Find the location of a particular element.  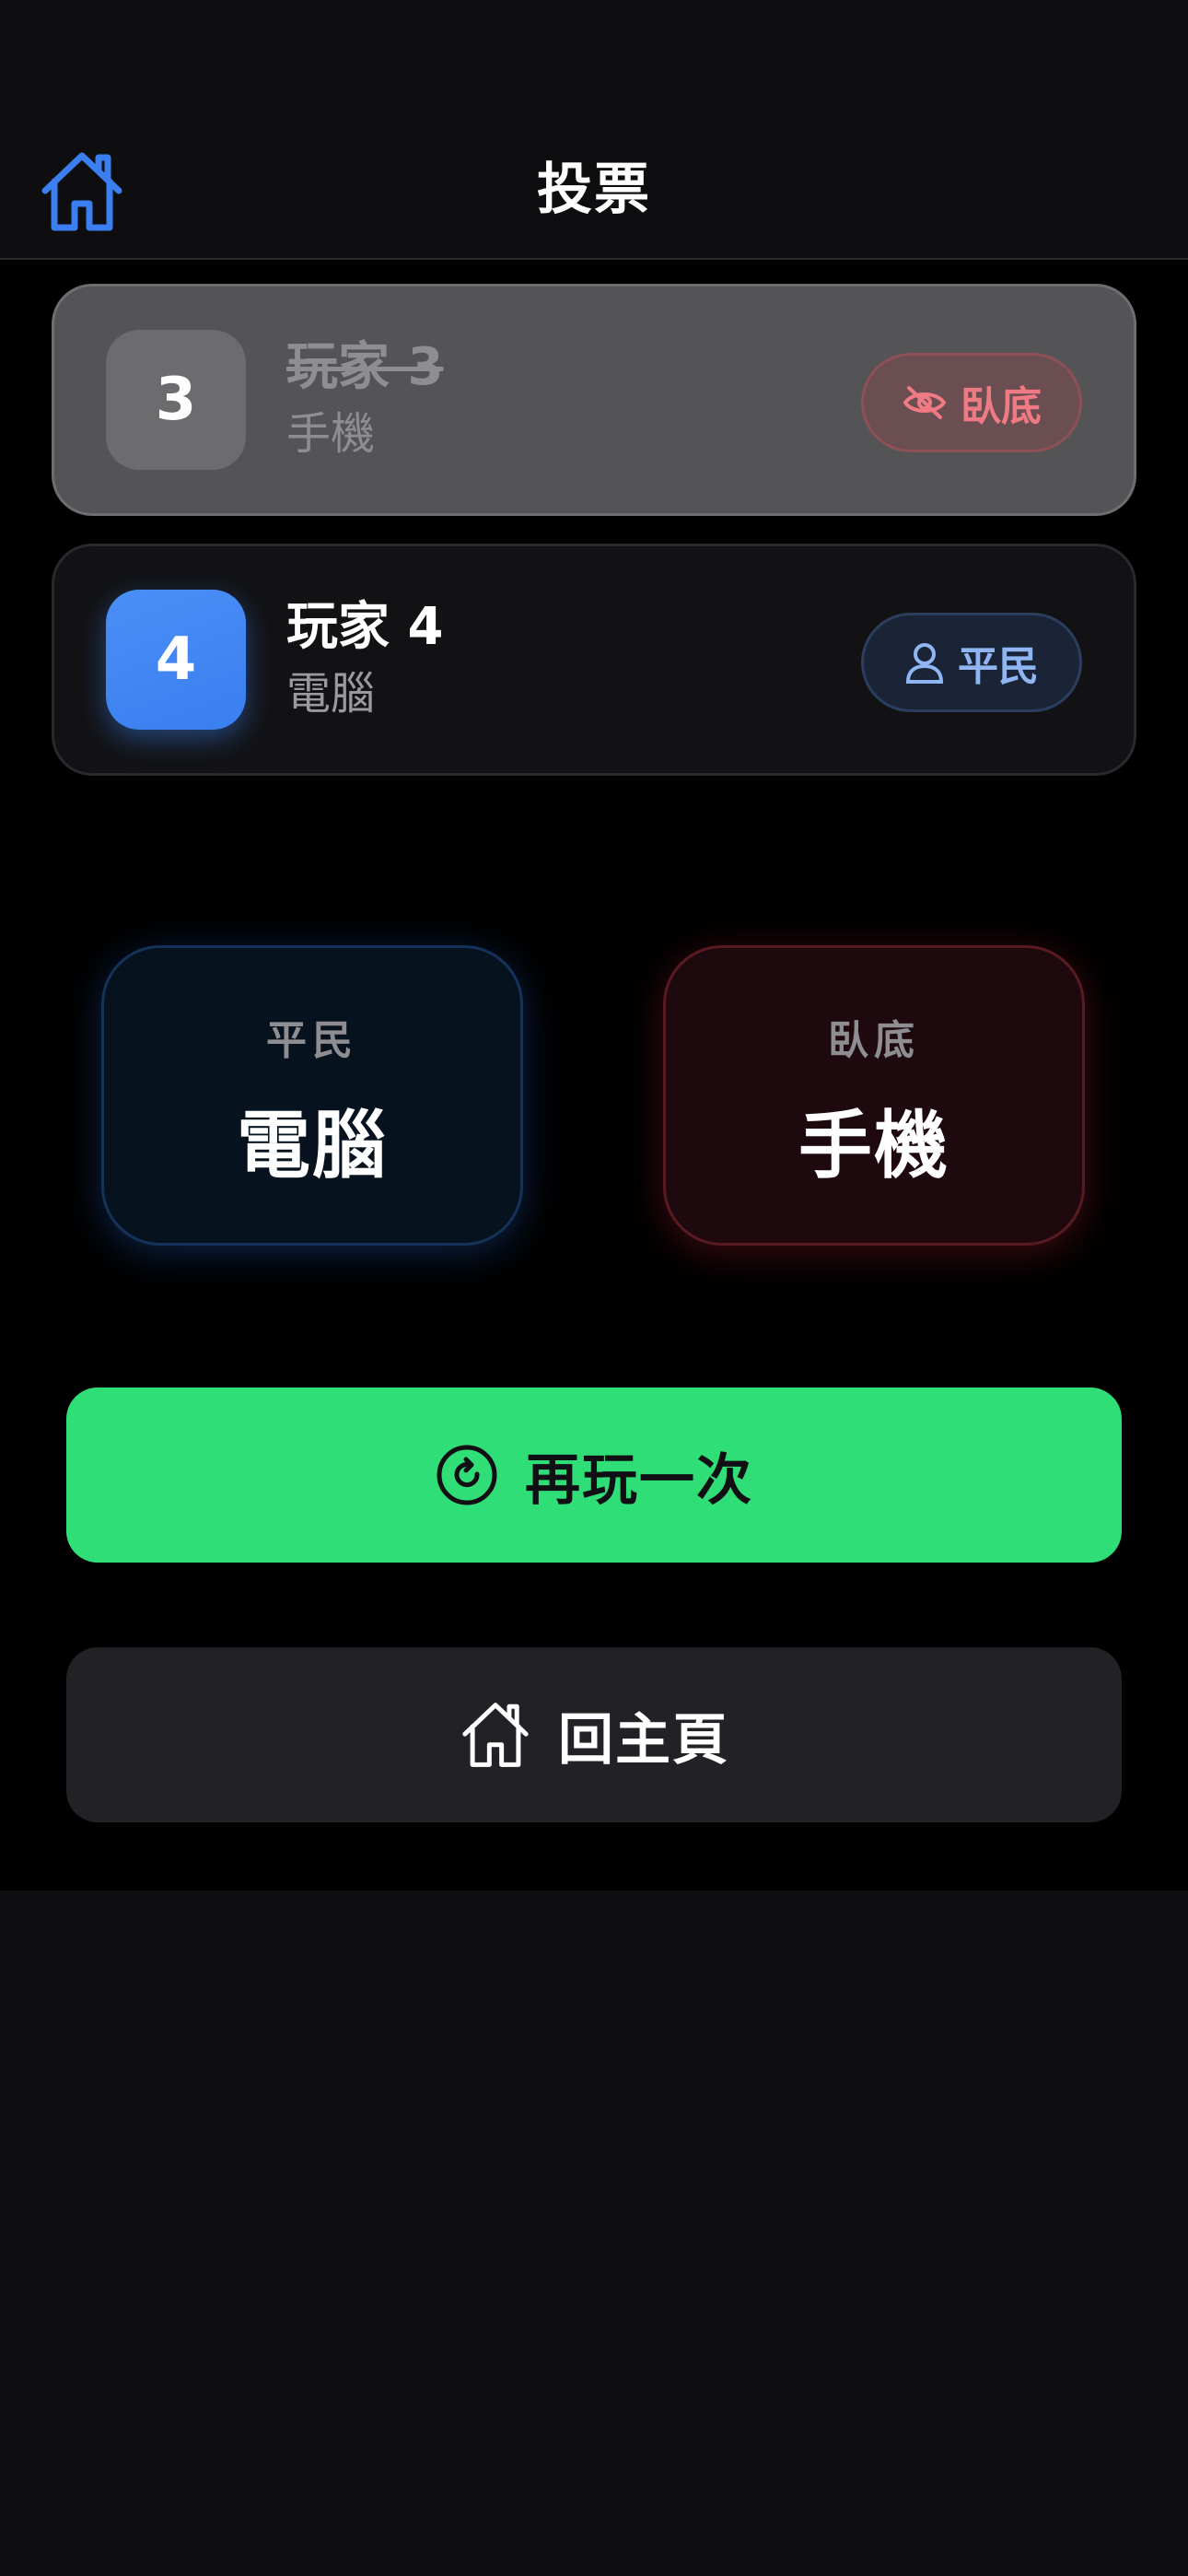

civilian-role-label: 平民 is located at coordinates (312, 1040).